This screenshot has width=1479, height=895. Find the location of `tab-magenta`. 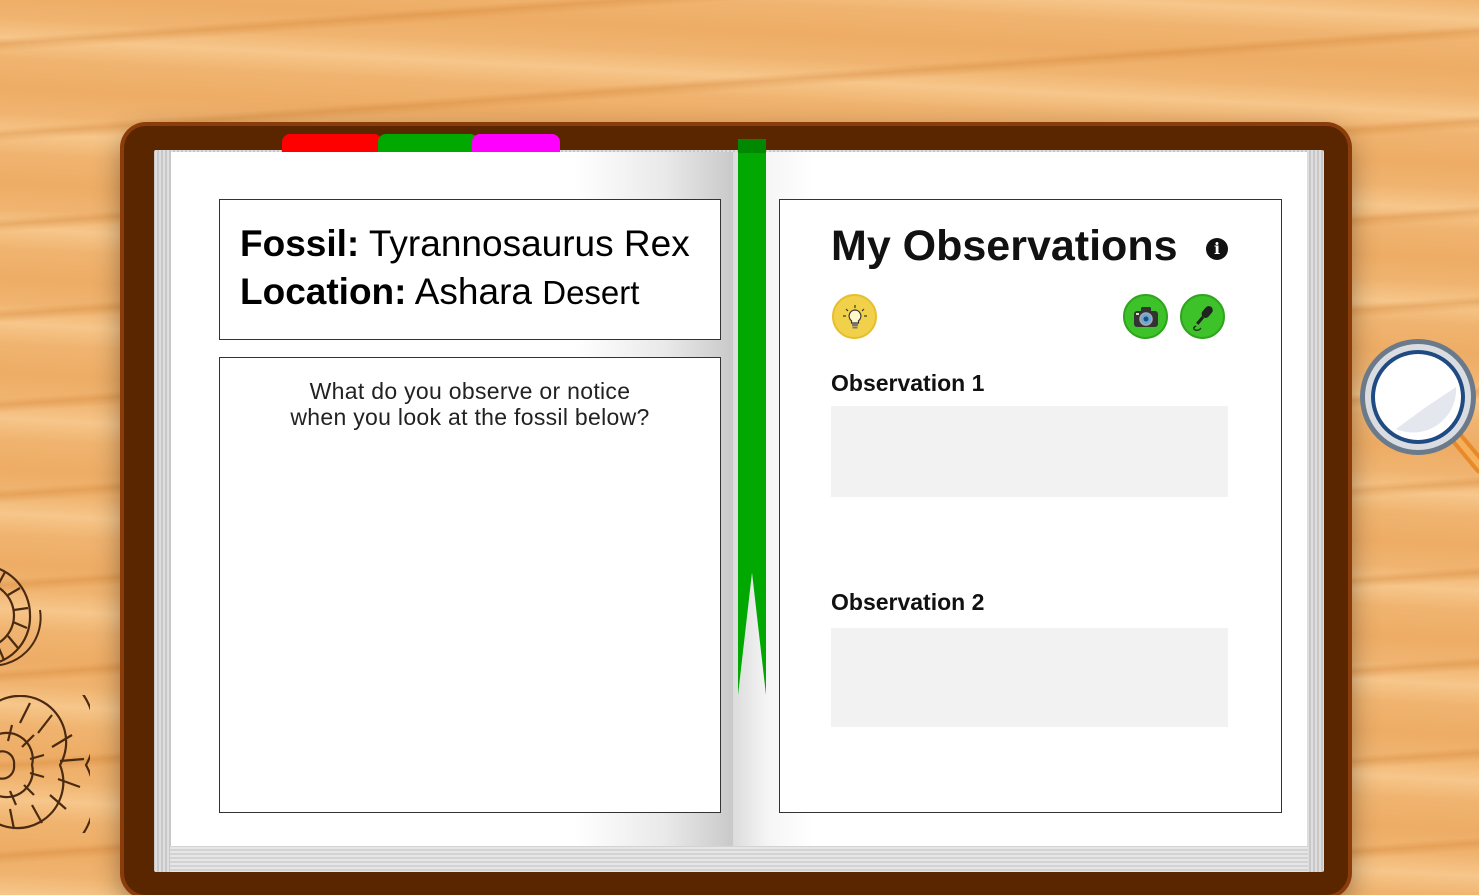

tab-magenta is located at coordinates (516, 143).